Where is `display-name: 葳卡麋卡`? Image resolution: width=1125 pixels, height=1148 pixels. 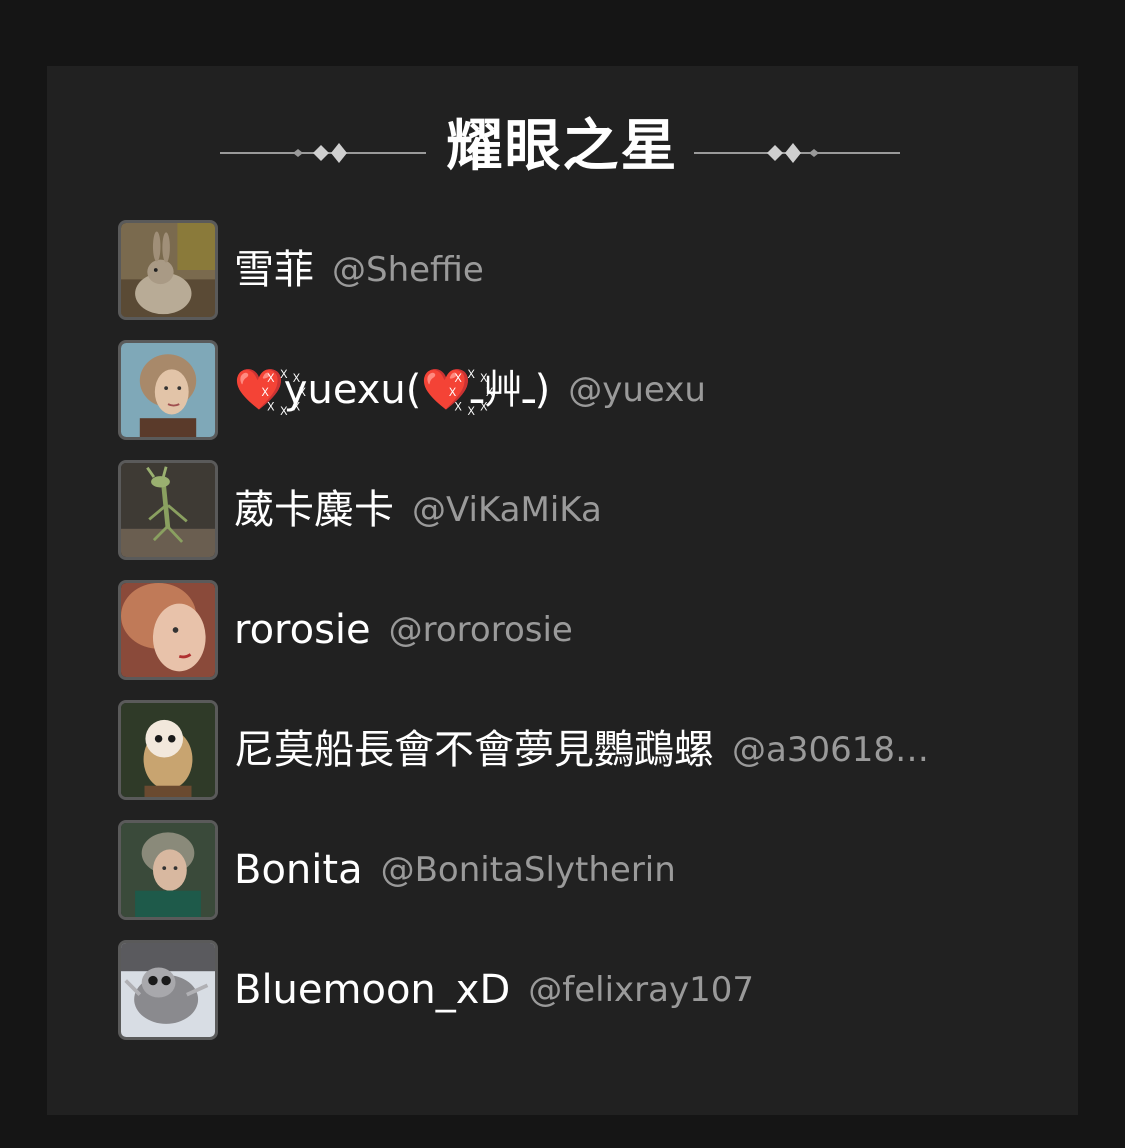 display-name: 葳卡麋卡 is located at coordinates (314, 510).